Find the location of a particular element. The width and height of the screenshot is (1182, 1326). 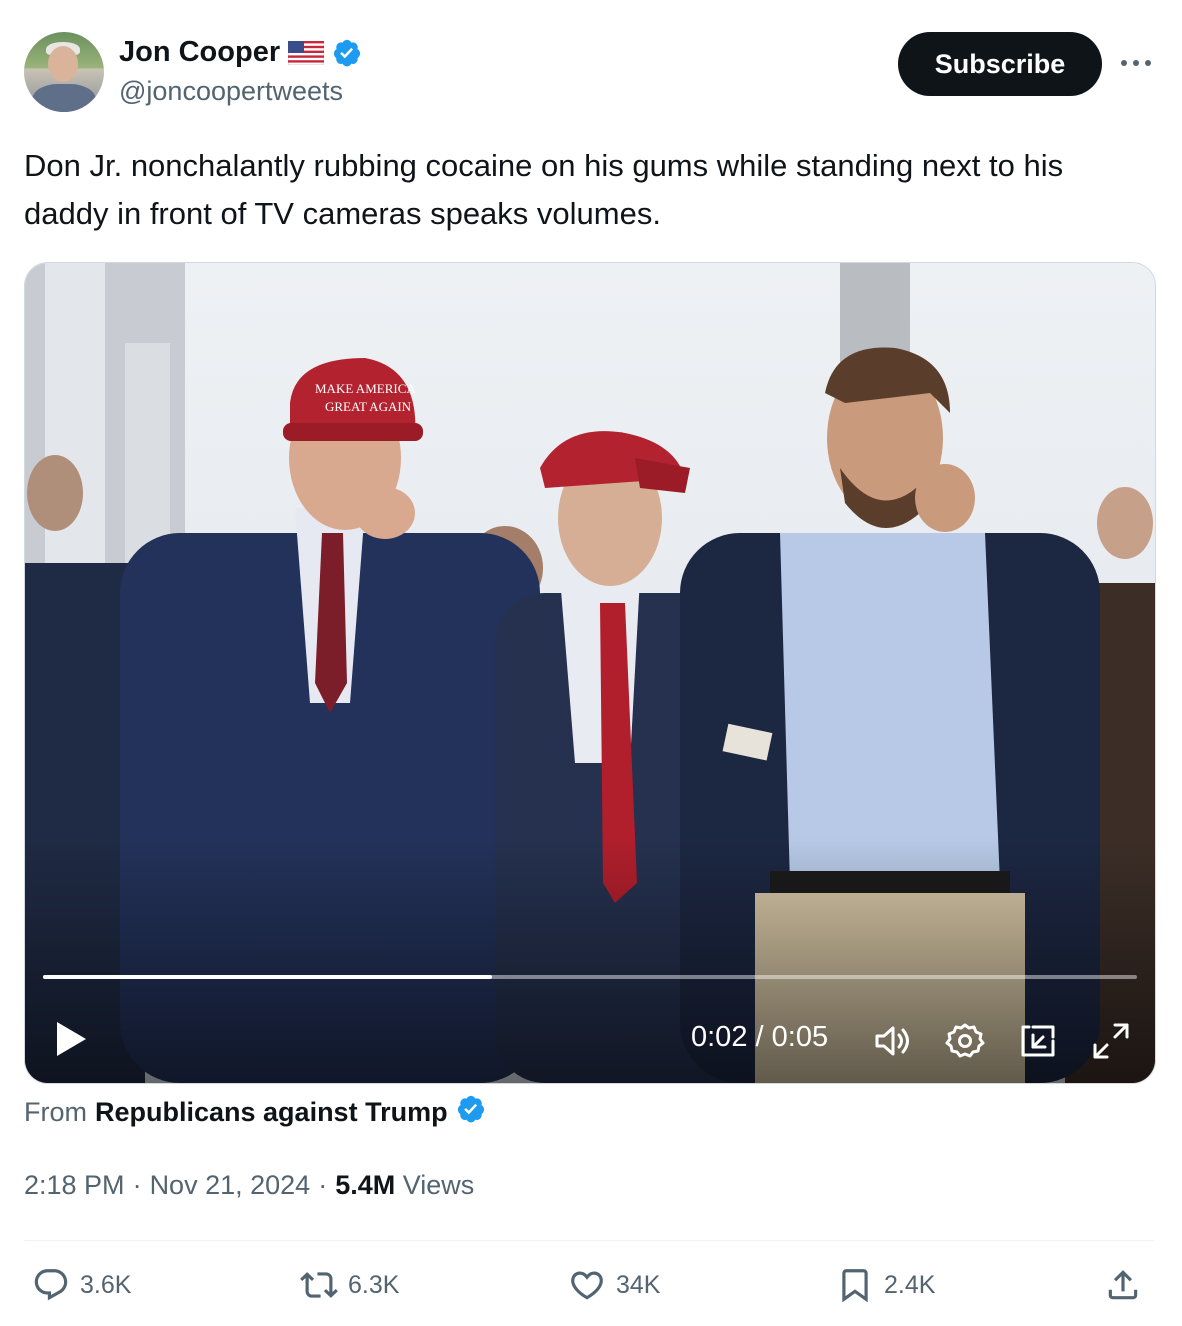

settings-gear-icon is located at coordinates (965, 1041).